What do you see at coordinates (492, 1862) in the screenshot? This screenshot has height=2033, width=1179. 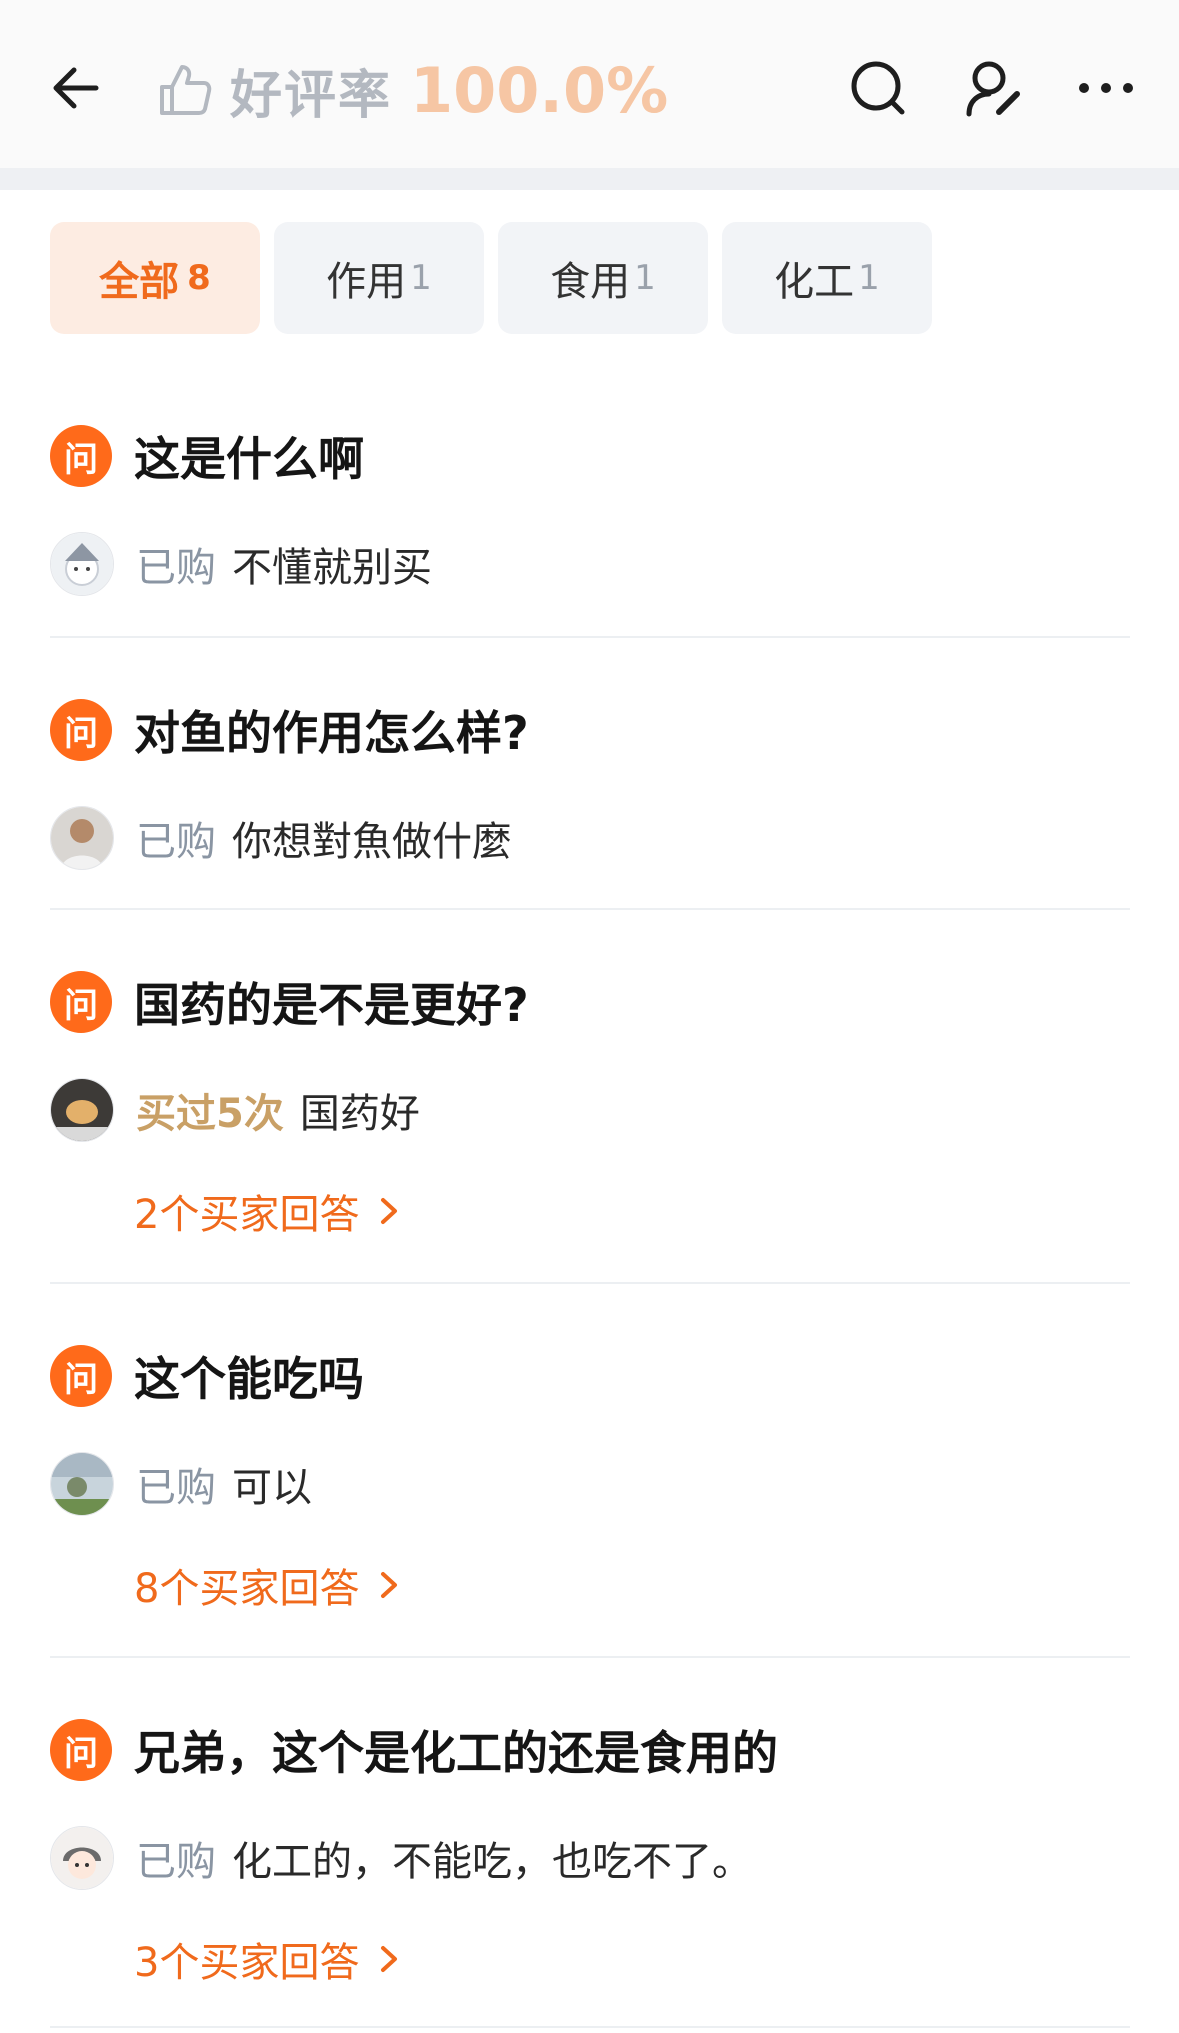 I see `answer-text: 化工的，不能吃，也吃不了。` at bounding box center [492, 1862].